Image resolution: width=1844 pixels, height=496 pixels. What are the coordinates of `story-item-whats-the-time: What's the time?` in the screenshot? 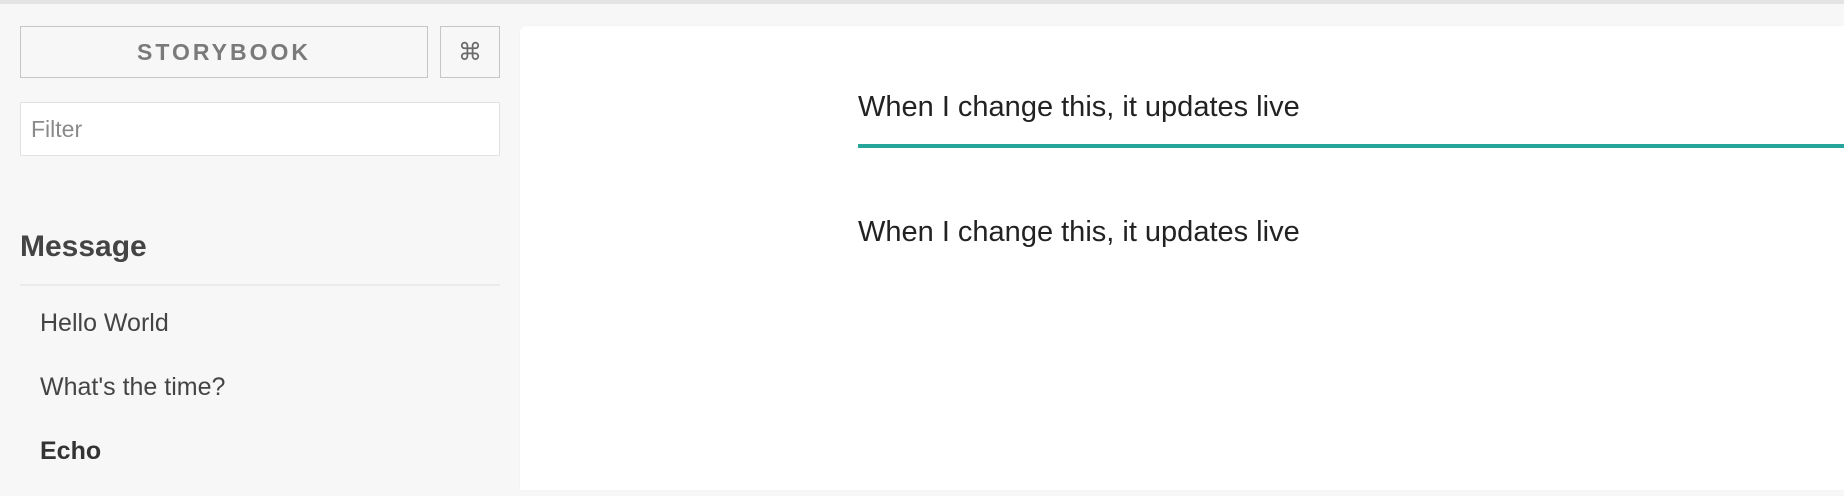 It's located at (132, 400).